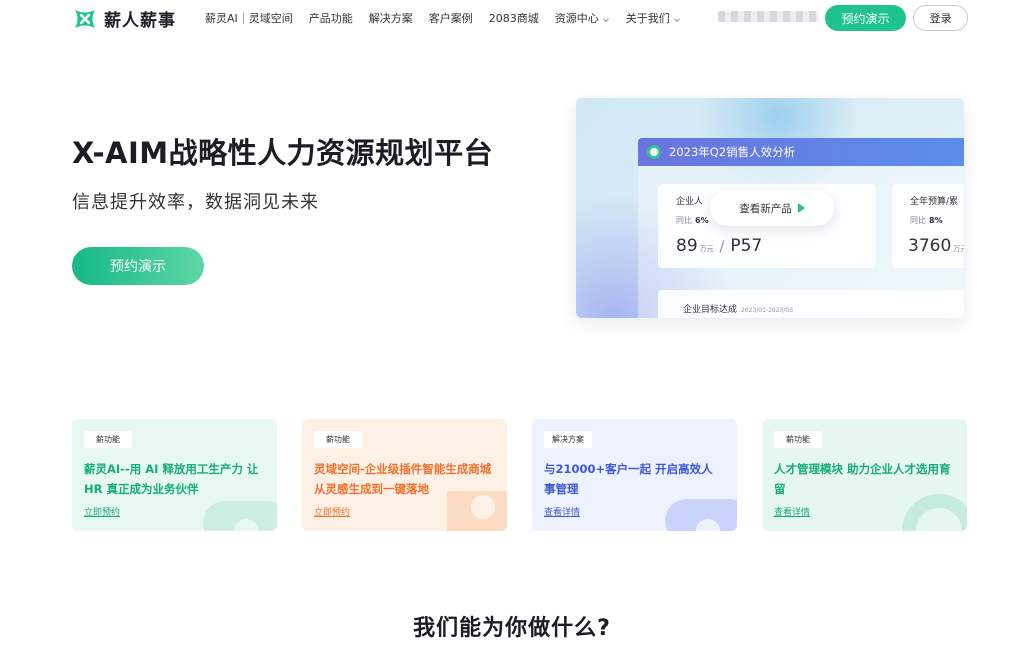 Image resolution: width=1024 pixels, height=657 pixels. I want to click on section-title: 我们能为你做什么?, so click(512, 628).